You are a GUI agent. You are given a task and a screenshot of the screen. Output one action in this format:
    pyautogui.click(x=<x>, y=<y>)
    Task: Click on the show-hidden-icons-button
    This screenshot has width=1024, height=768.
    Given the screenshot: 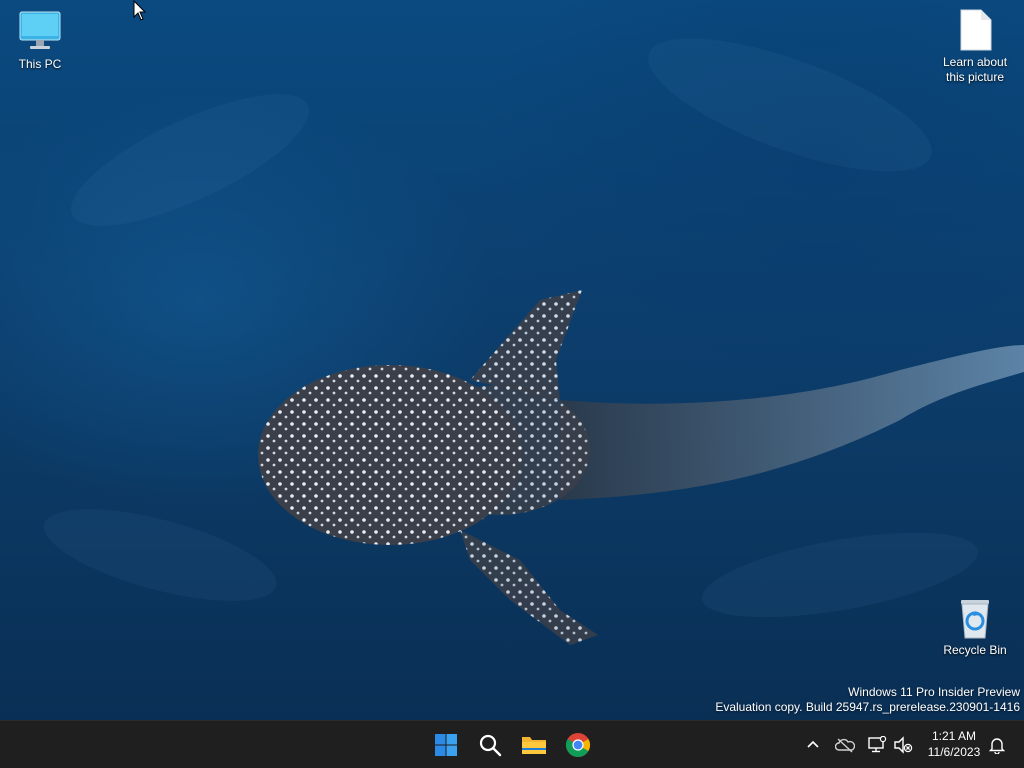 What is the action you would take?
    pyautogui.click(x=813, y=745)
    